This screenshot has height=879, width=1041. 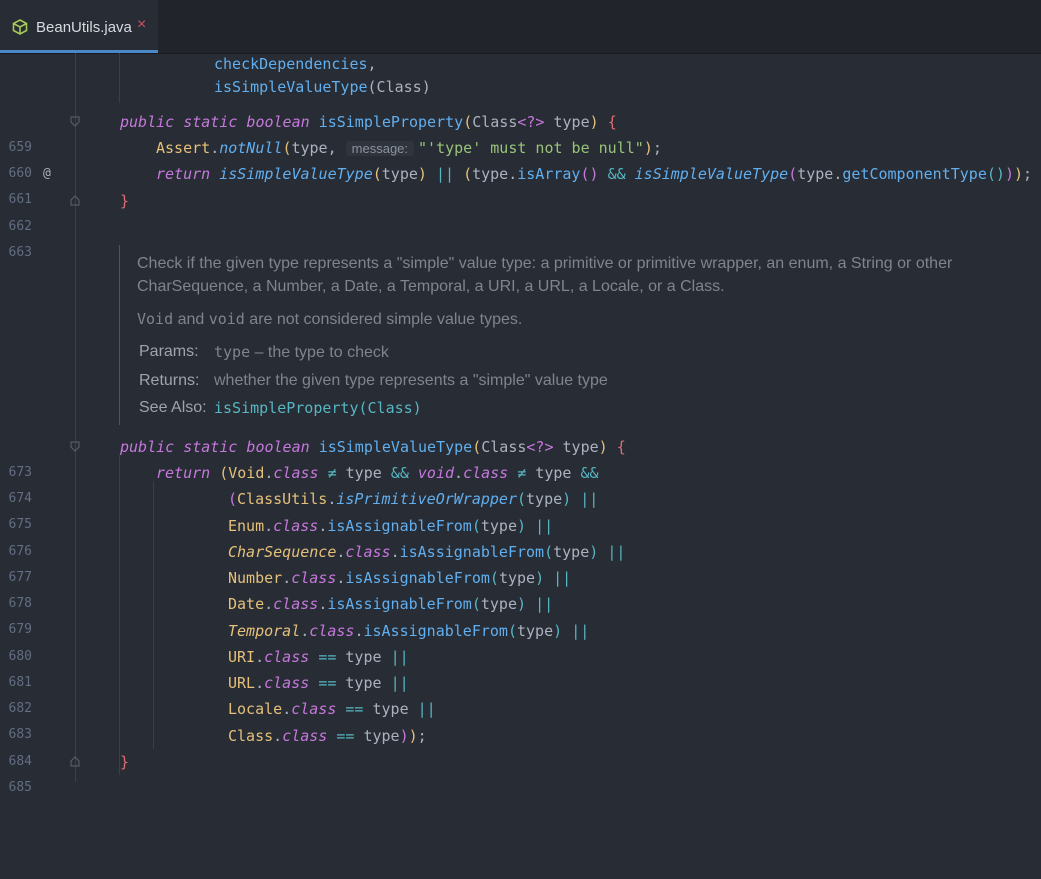 I want to click on doc-params-label: Params:, so click(x=169, y=351).